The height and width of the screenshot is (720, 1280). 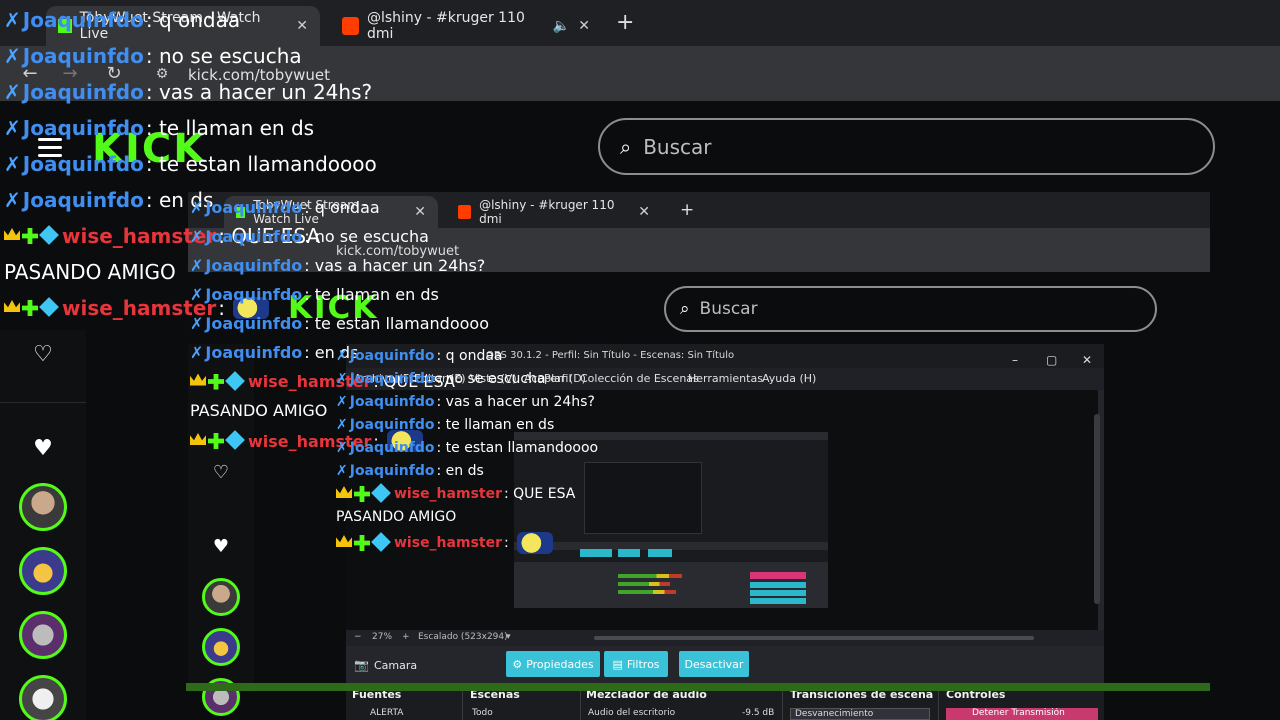 I want to click on deactivate-button: Desactivar, so click(x=714, y=664).